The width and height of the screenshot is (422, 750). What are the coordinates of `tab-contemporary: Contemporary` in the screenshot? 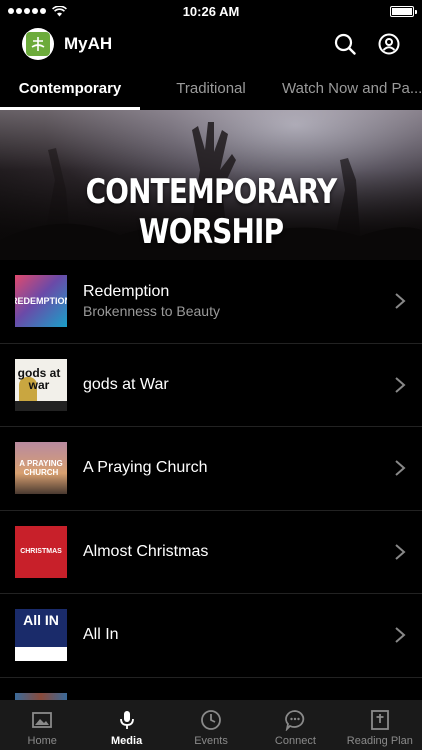 It's located at (70, 88).